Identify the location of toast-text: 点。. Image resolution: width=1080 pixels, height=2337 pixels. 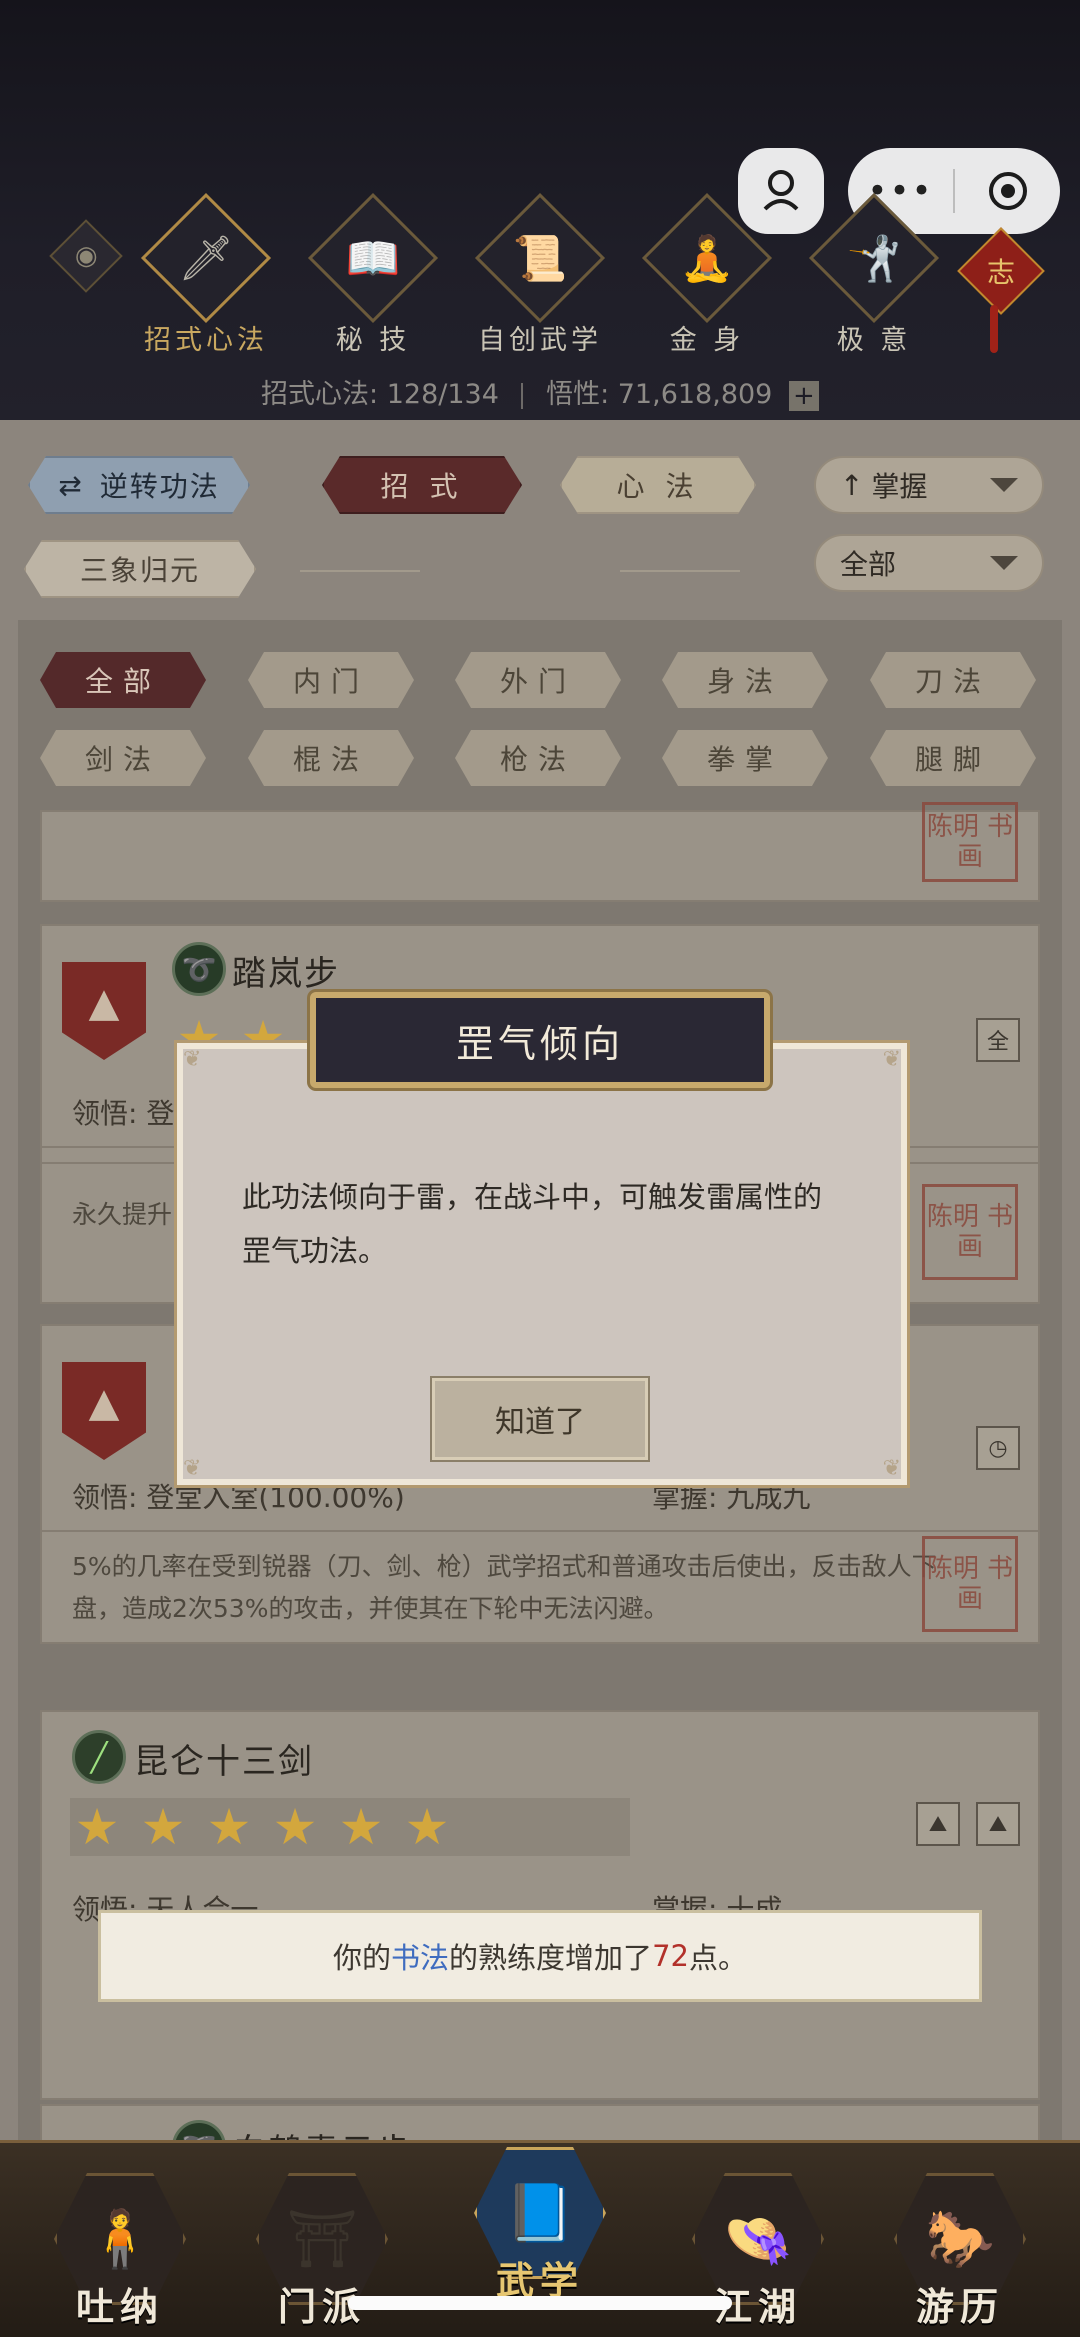
(717, 1958).